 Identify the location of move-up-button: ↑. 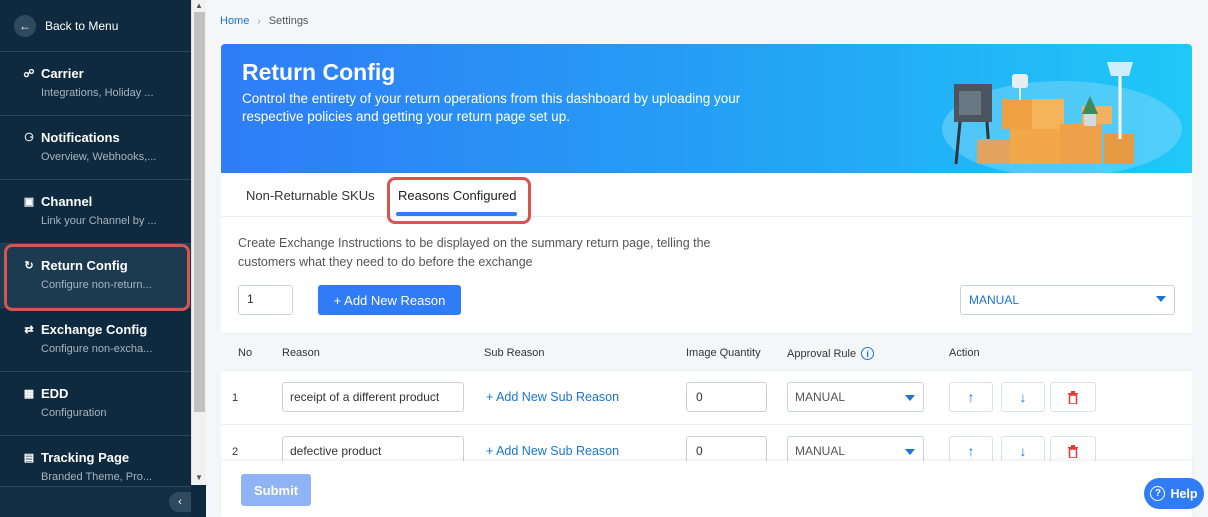
(971, 397).